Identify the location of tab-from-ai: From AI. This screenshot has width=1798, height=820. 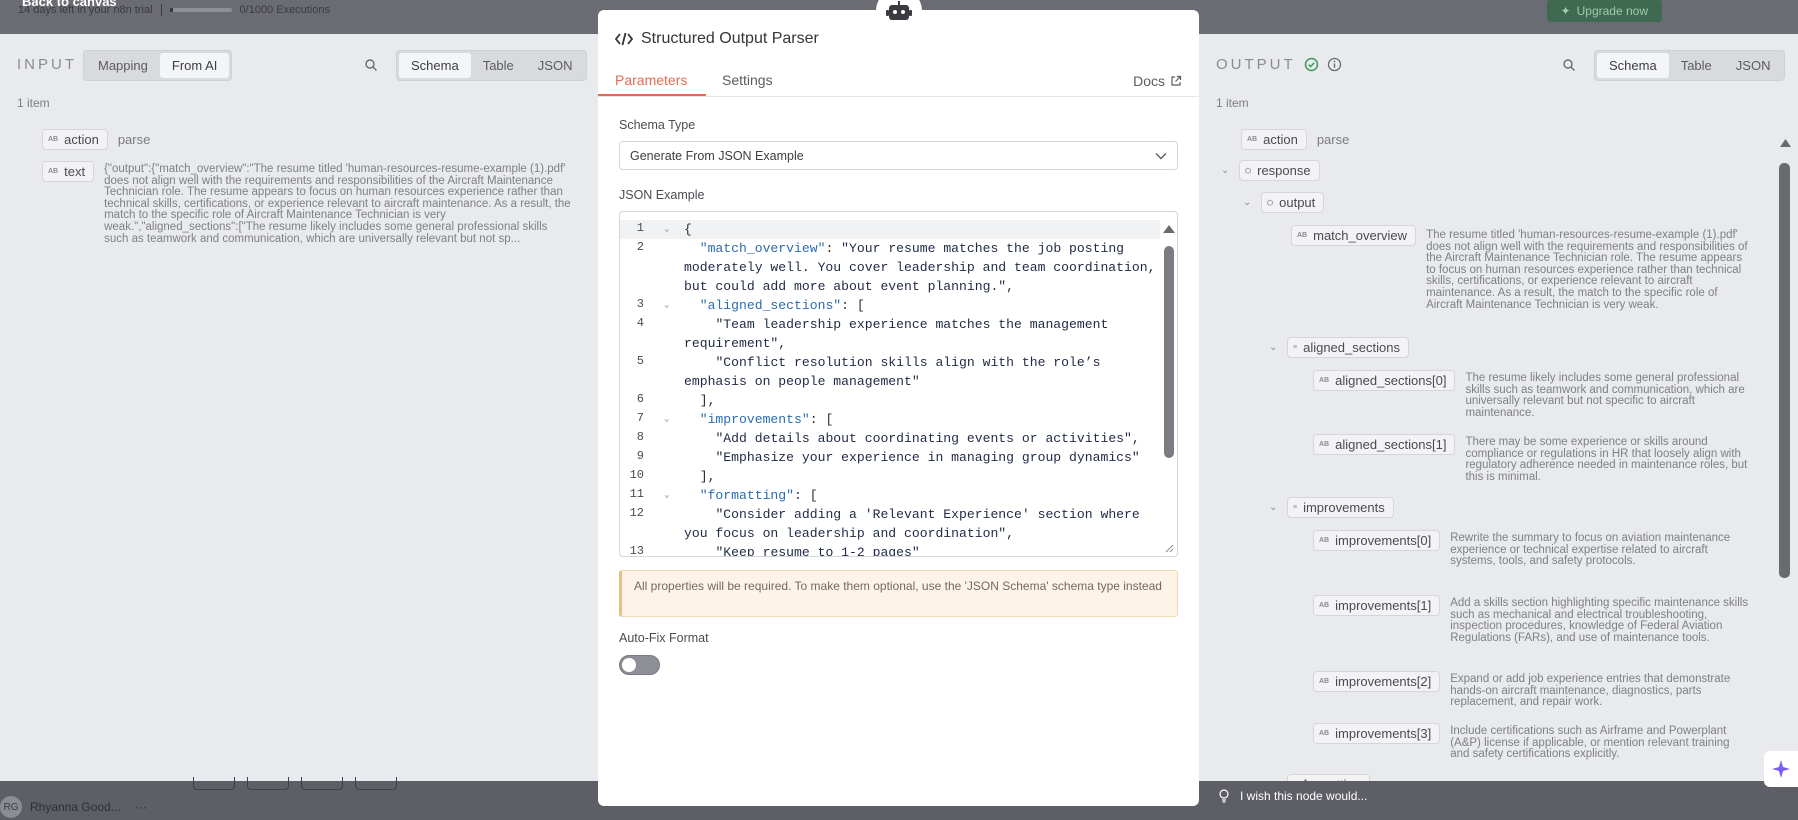
(194, 65).